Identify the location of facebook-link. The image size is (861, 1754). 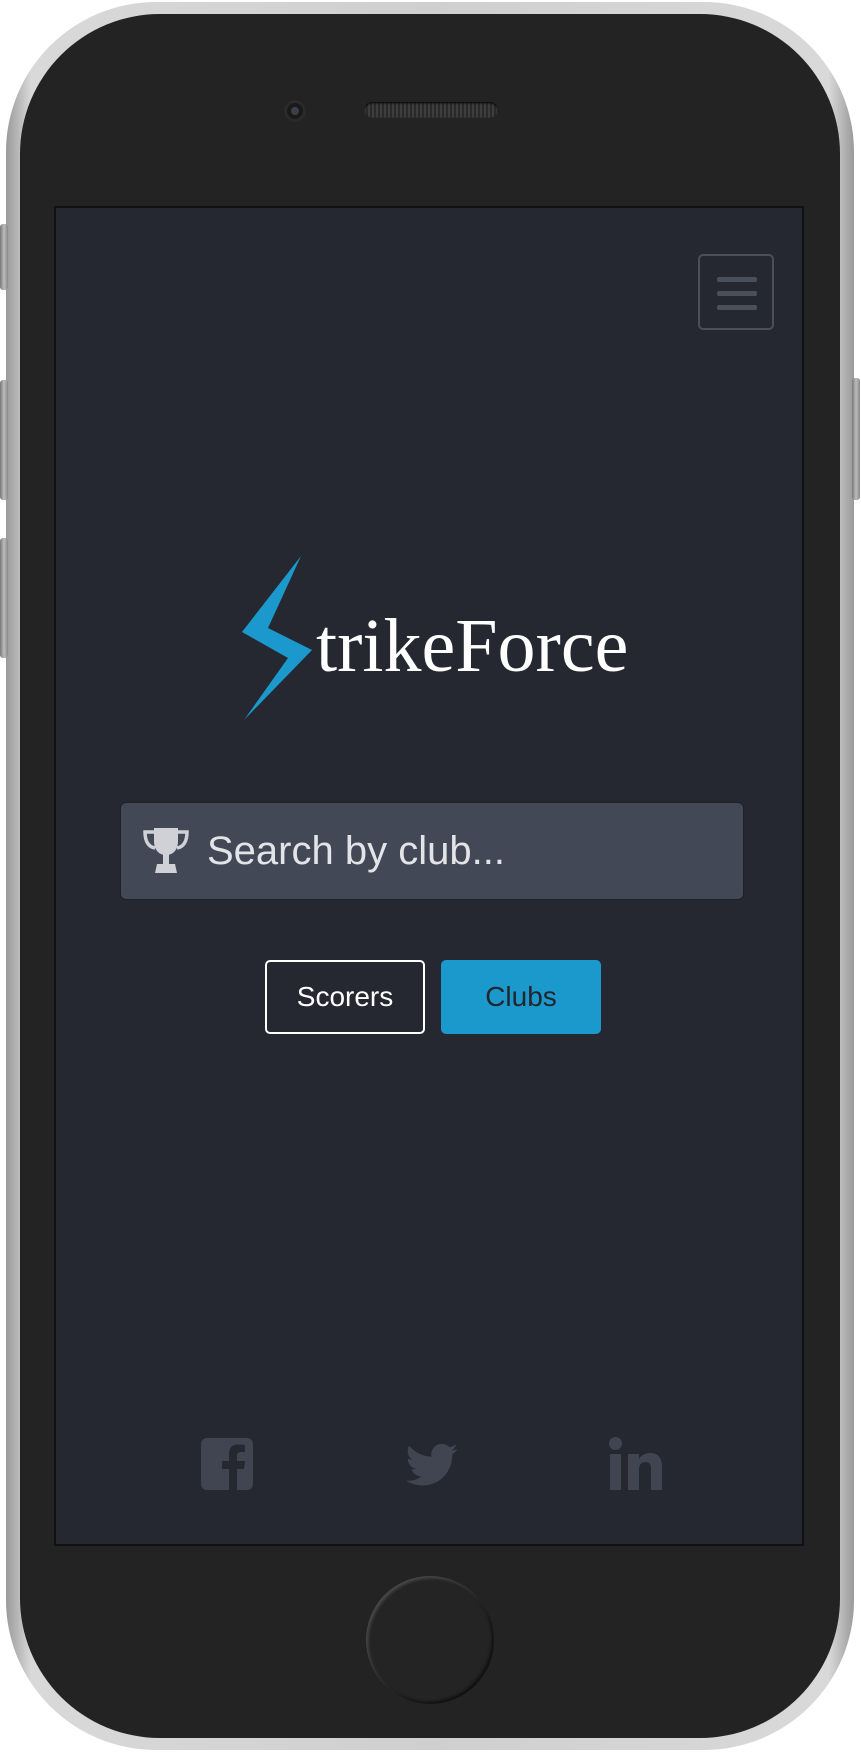
(227, 1464).